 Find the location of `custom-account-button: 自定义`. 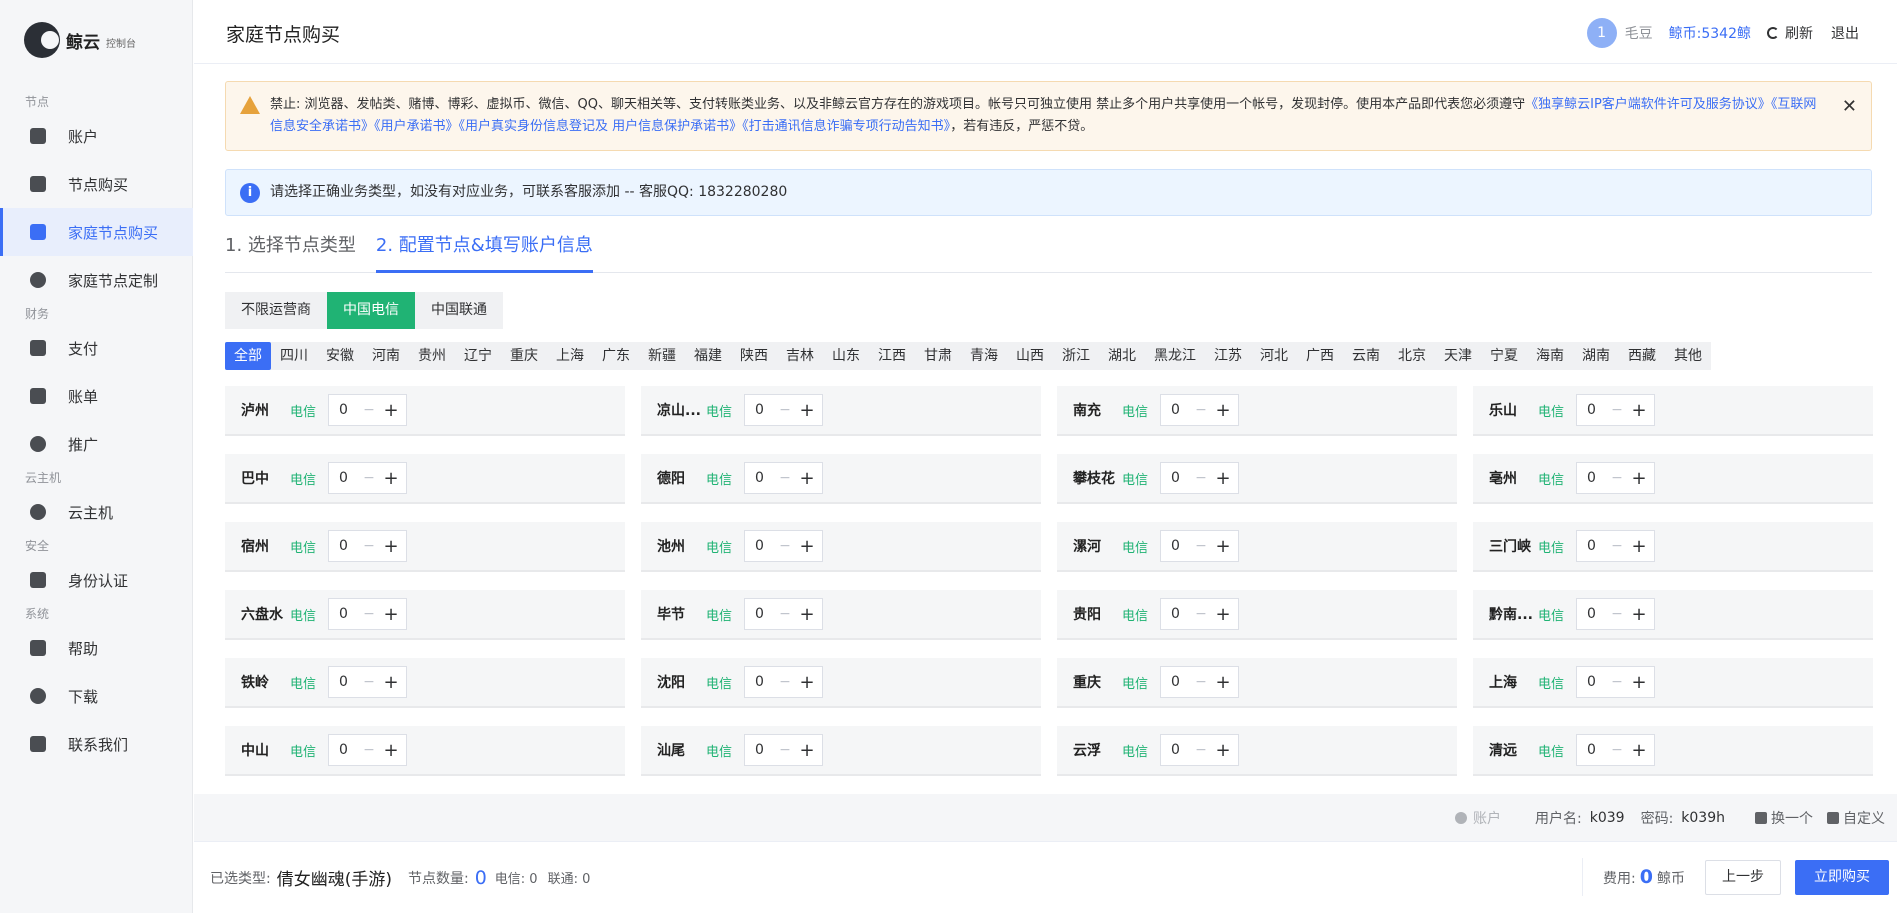

custom-account-button: 自定义 is located at coordinates (1856, 818).